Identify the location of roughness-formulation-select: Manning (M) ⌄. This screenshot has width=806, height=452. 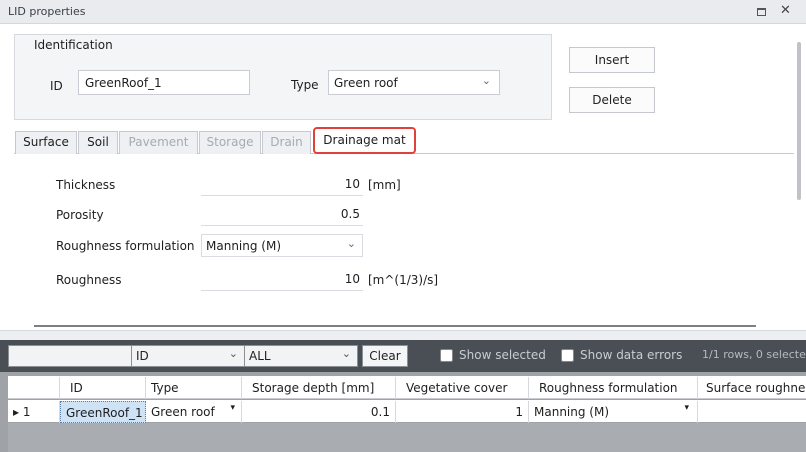
(282, 245).